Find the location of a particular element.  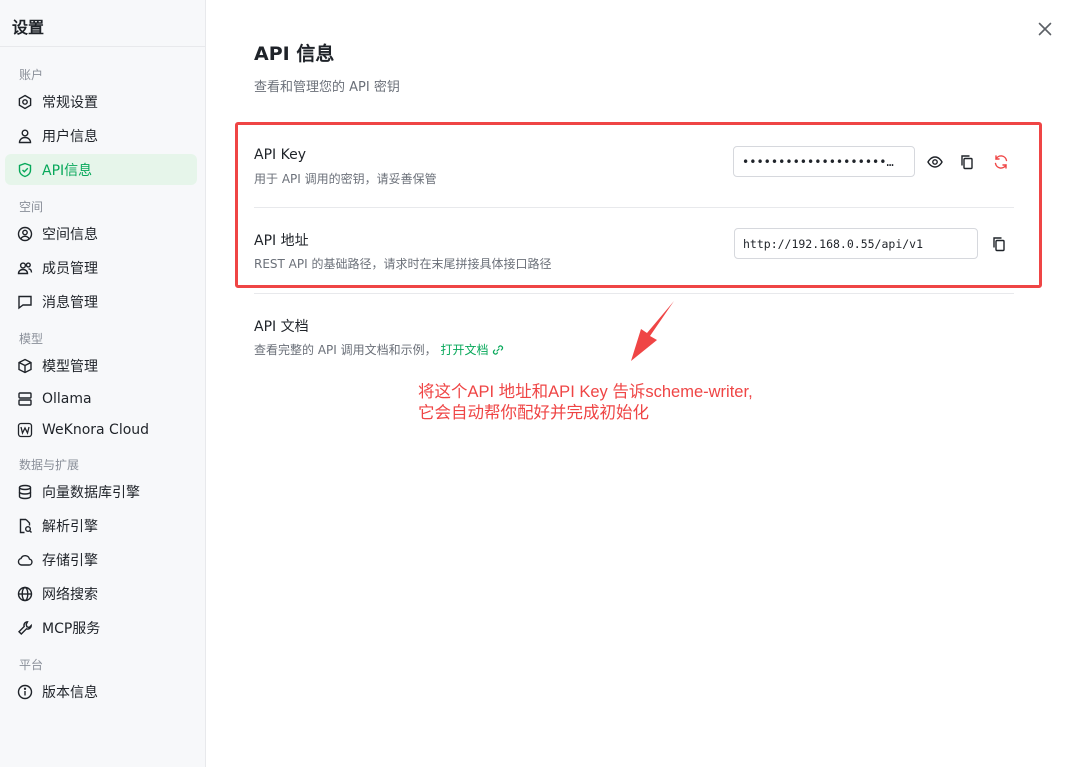

sidebar-item-label: 成员管理 is located at coordinates (70, 268).